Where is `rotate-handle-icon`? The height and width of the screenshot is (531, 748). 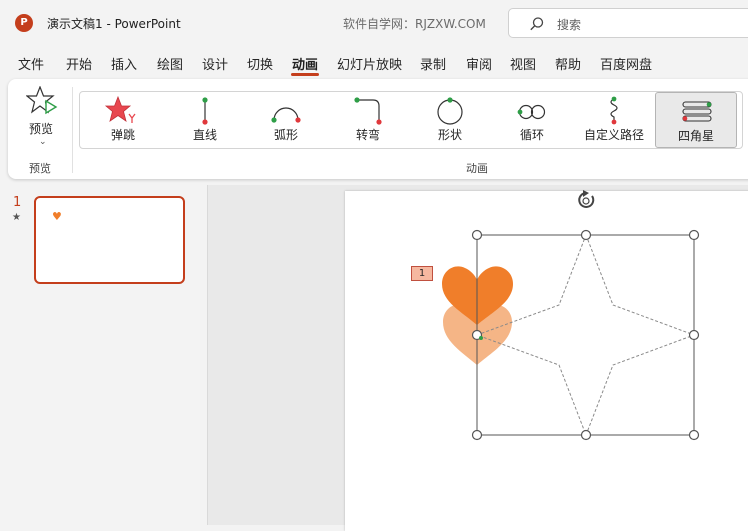 rotate-handle-icon is located at coordinates (586, 199).